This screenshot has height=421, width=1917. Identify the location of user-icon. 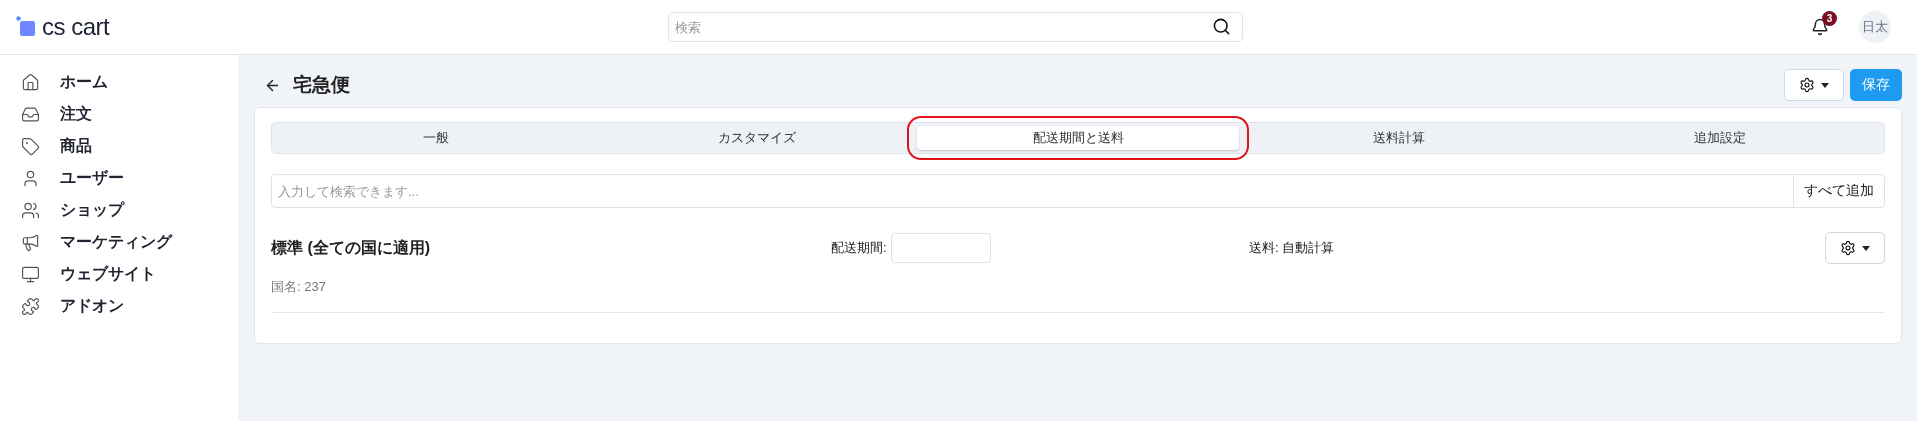
(30, 178).